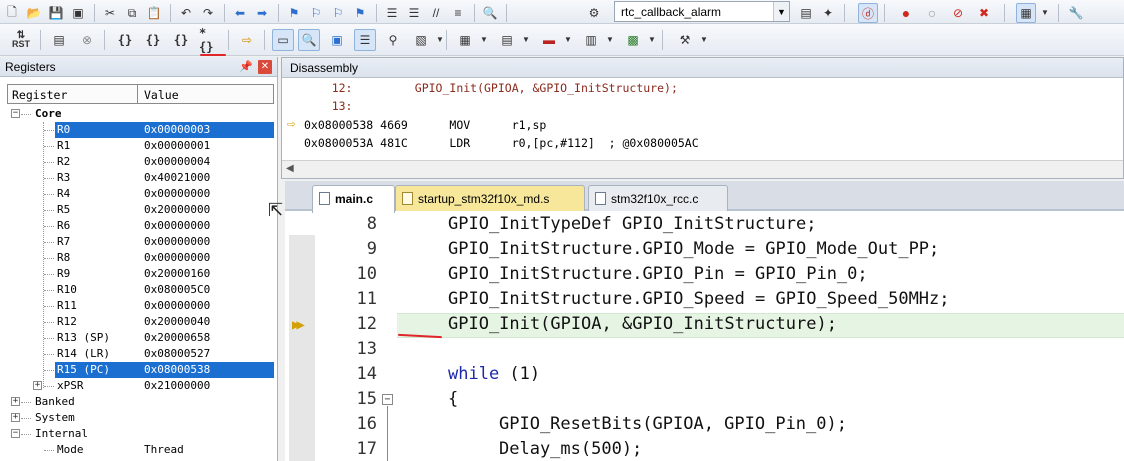 The image size is (1124, 461). Describe the element at coordinates (570, 449) in the screenshot. I see `code-text: Delay_ms(500);` at that location.